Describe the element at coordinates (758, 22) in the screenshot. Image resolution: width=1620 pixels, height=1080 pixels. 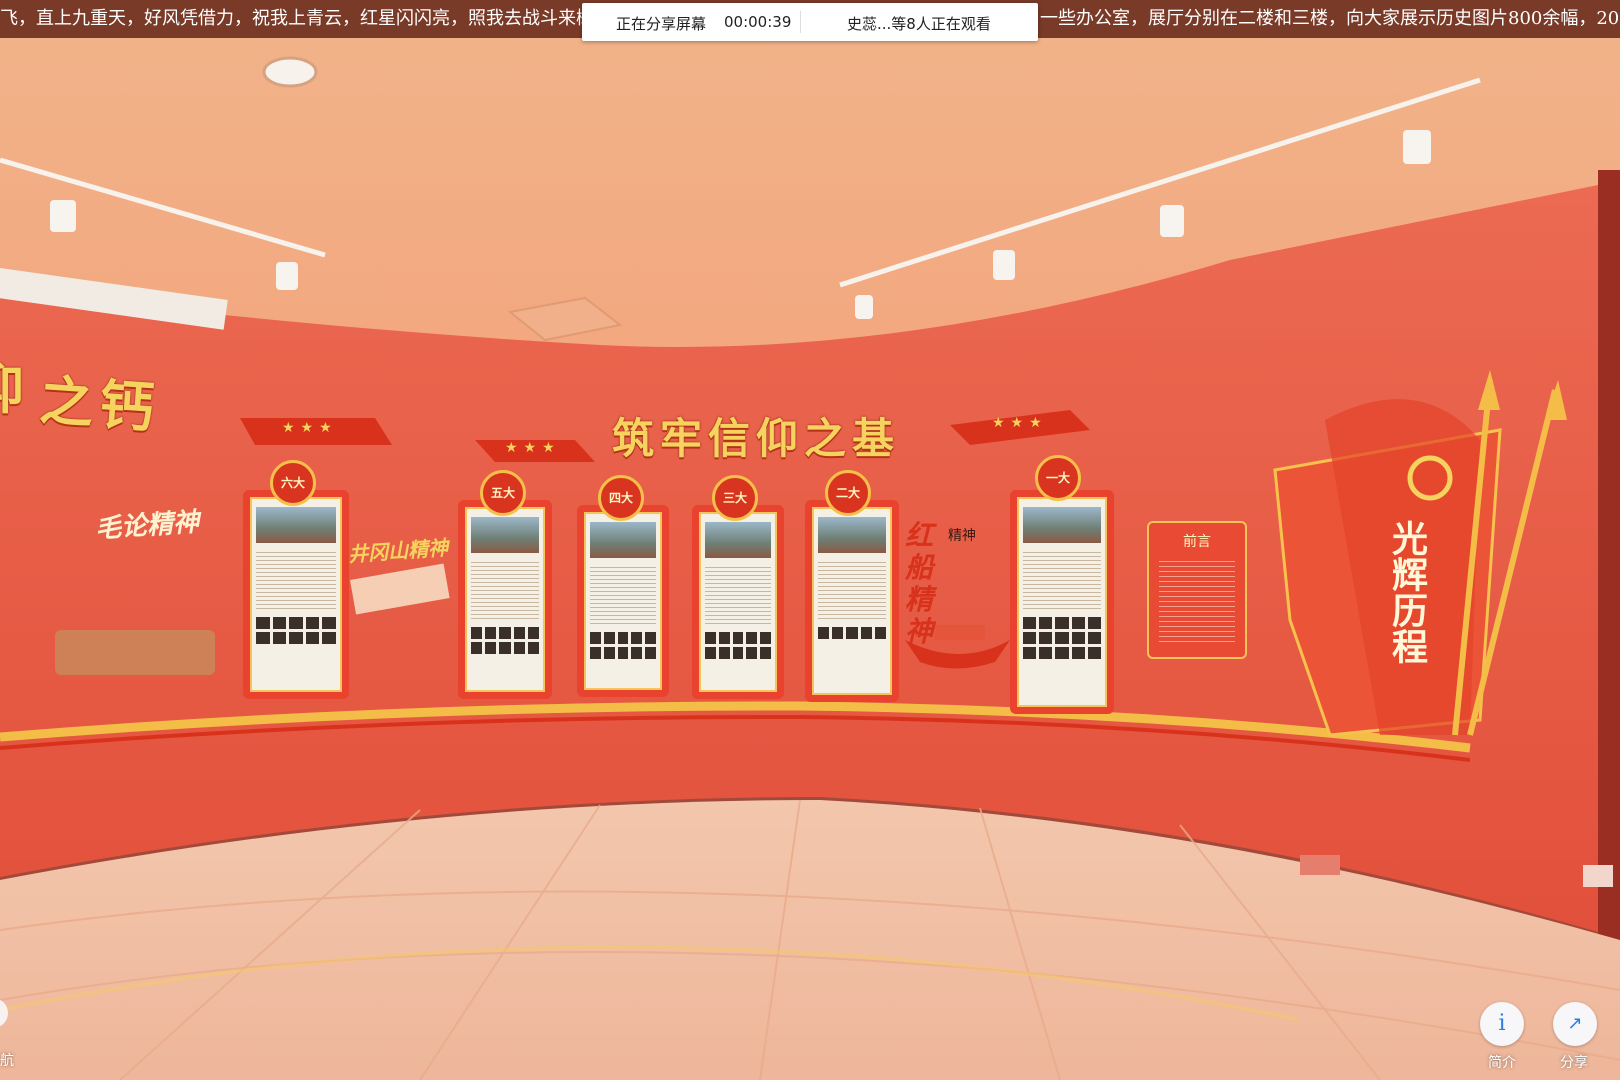
I see `share-timer: 00:00:39` at that location.